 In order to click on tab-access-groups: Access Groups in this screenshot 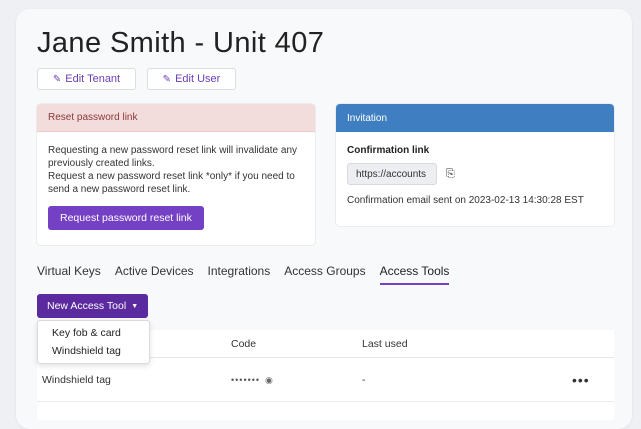, I will do `click(324, 274)`.